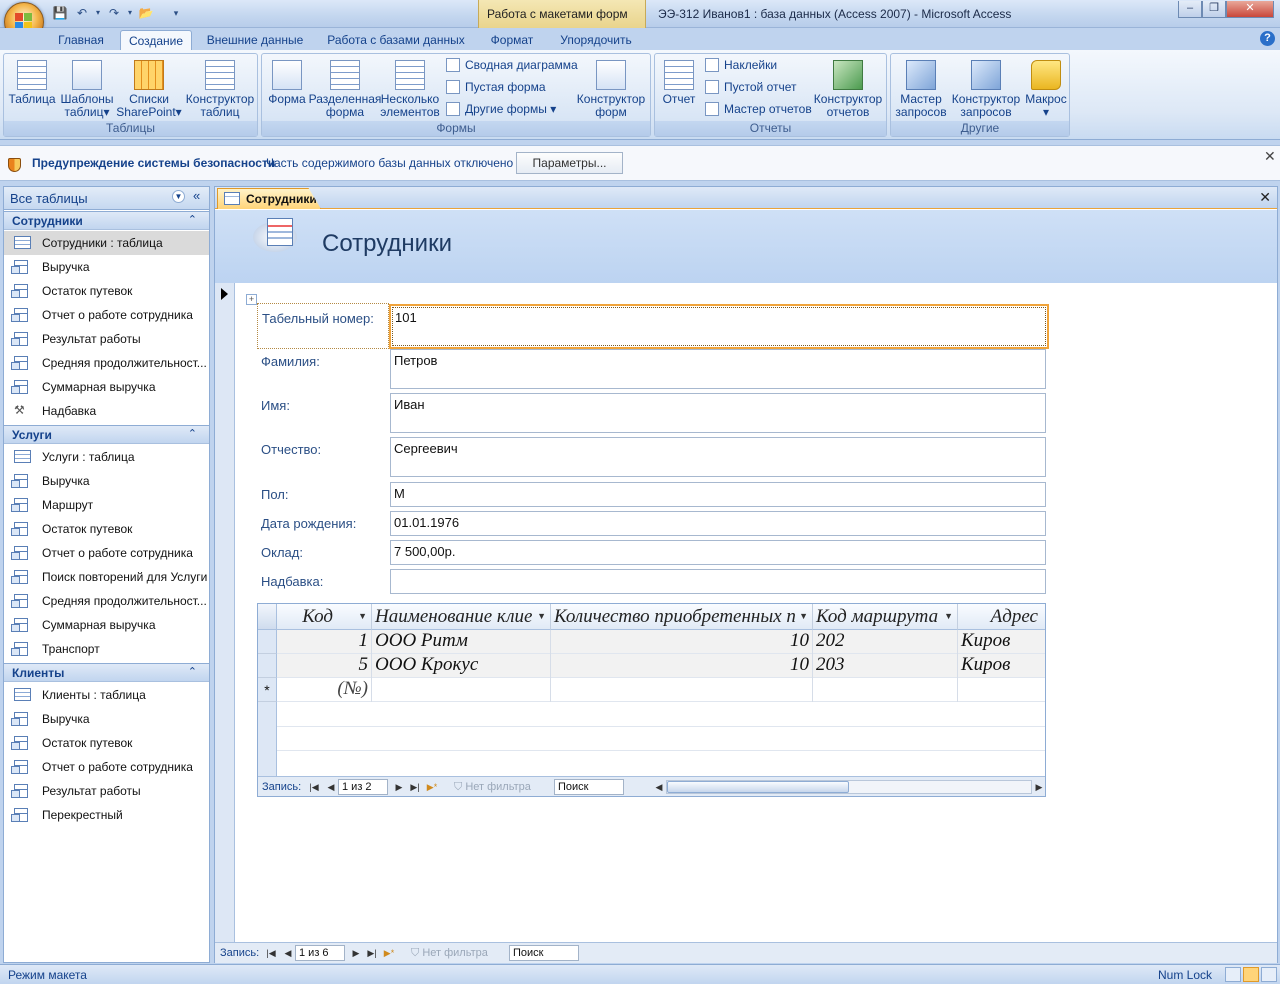 The image size is (1280, 984). I want to click on next-record-icon: ▶, so click(356, 953).